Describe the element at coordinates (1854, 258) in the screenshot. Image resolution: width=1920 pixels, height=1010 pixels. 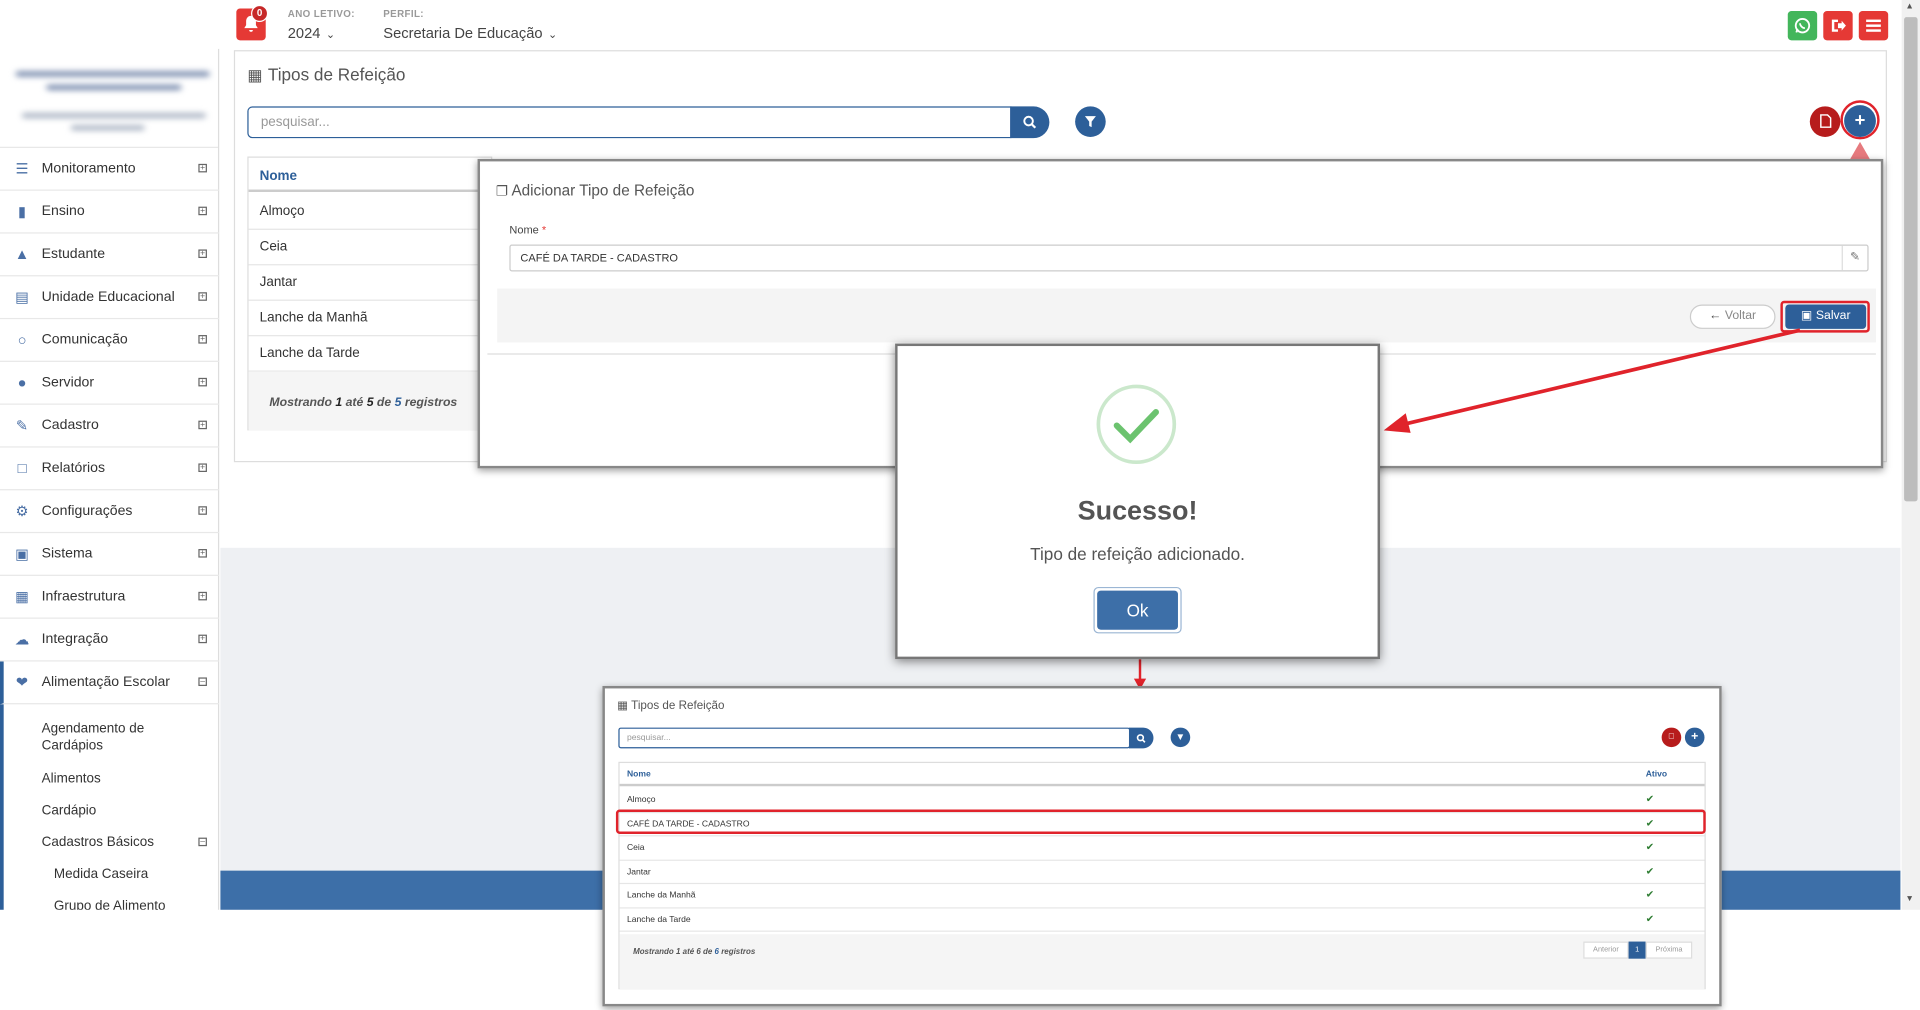
I see `edit-icon: ✎` at that location.